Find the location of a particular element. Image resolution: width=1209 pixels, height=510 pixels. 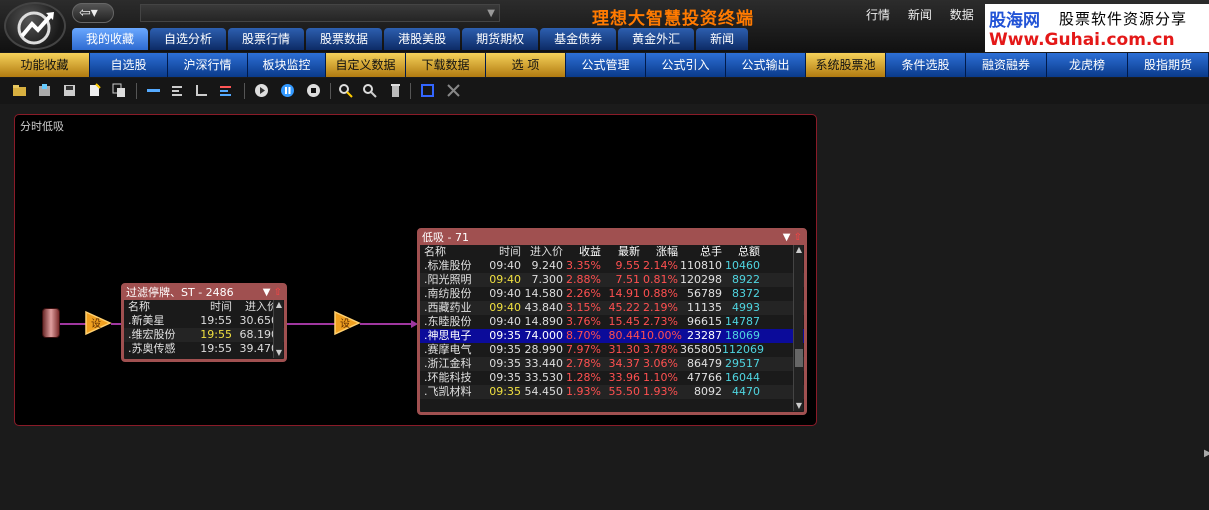

func-options: 选 项 is located at coordinates (526, 65).